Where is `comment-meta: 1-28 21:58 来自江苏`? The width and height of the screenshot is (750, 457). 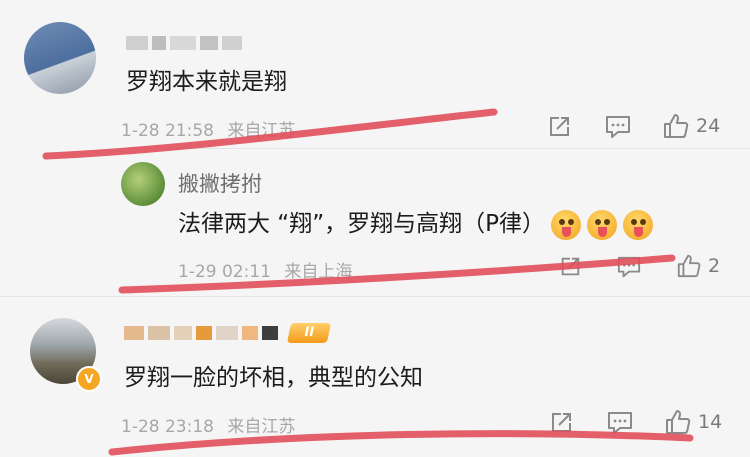
comment-meta: 1-28 21:58 来自江苏 is located at coordinates (208, 128).